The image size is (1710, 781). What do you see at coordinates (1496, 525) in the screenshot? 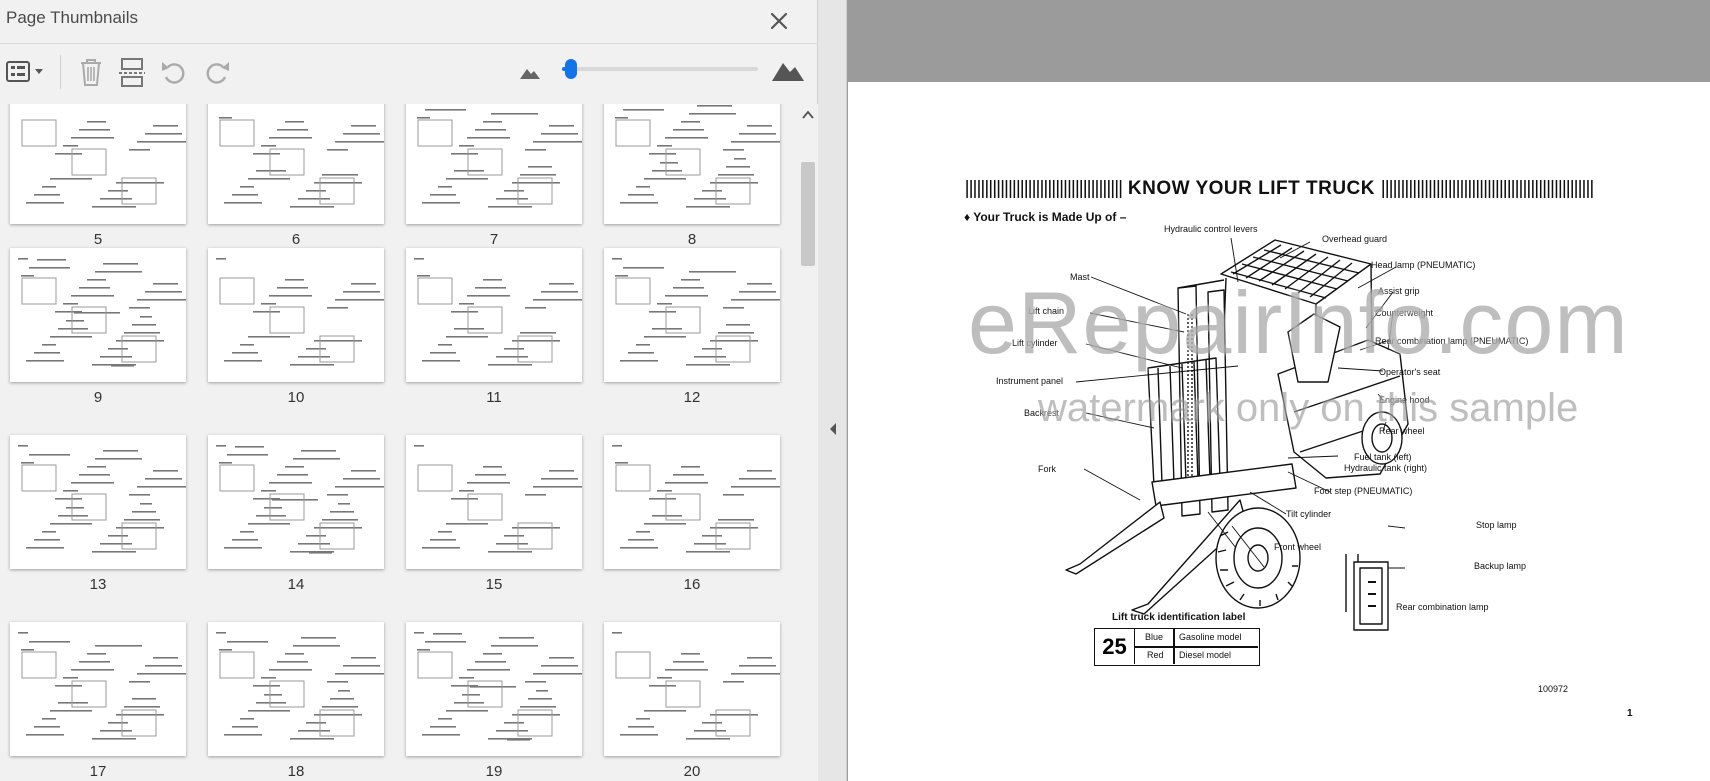
I see `label-stop-lamp: Stop lamp` at bounding box center [1496, 525].